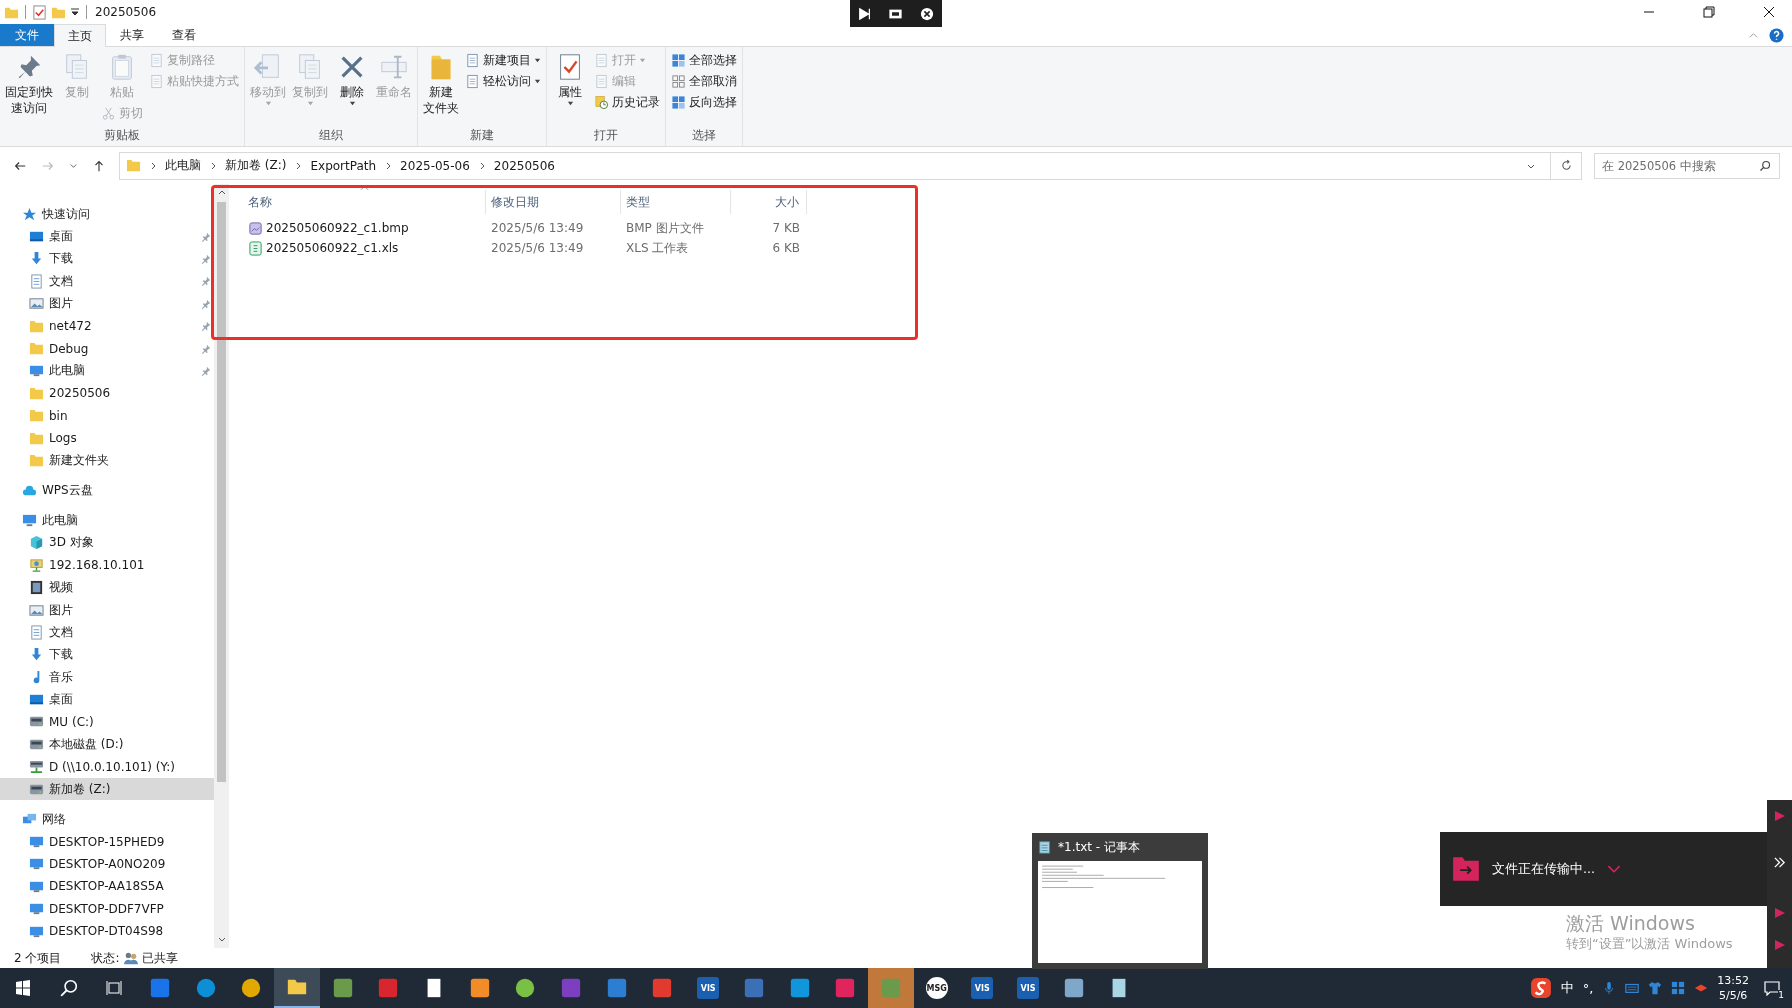  I want to click on search-field: 在 20250506 中搜索, so click(1687, 165).